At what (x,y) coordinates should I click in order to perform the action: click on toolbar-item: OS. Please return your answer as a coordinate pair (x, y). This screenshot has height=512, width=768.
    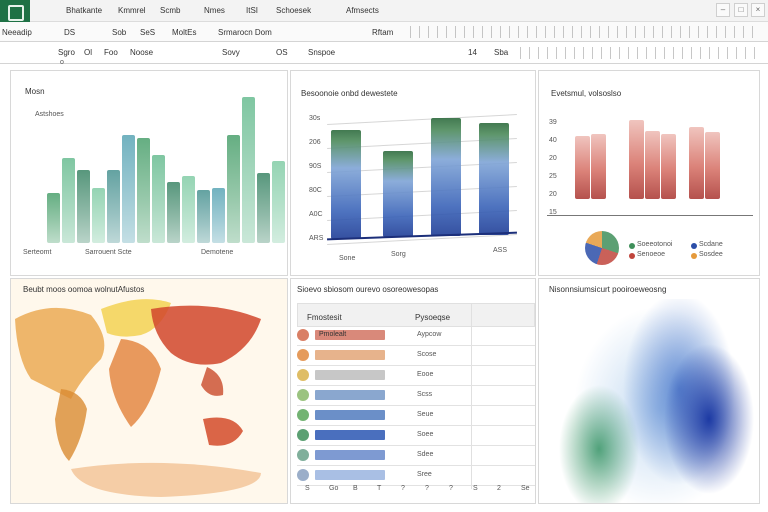
    Looking at the image, I should click on (282, 52).